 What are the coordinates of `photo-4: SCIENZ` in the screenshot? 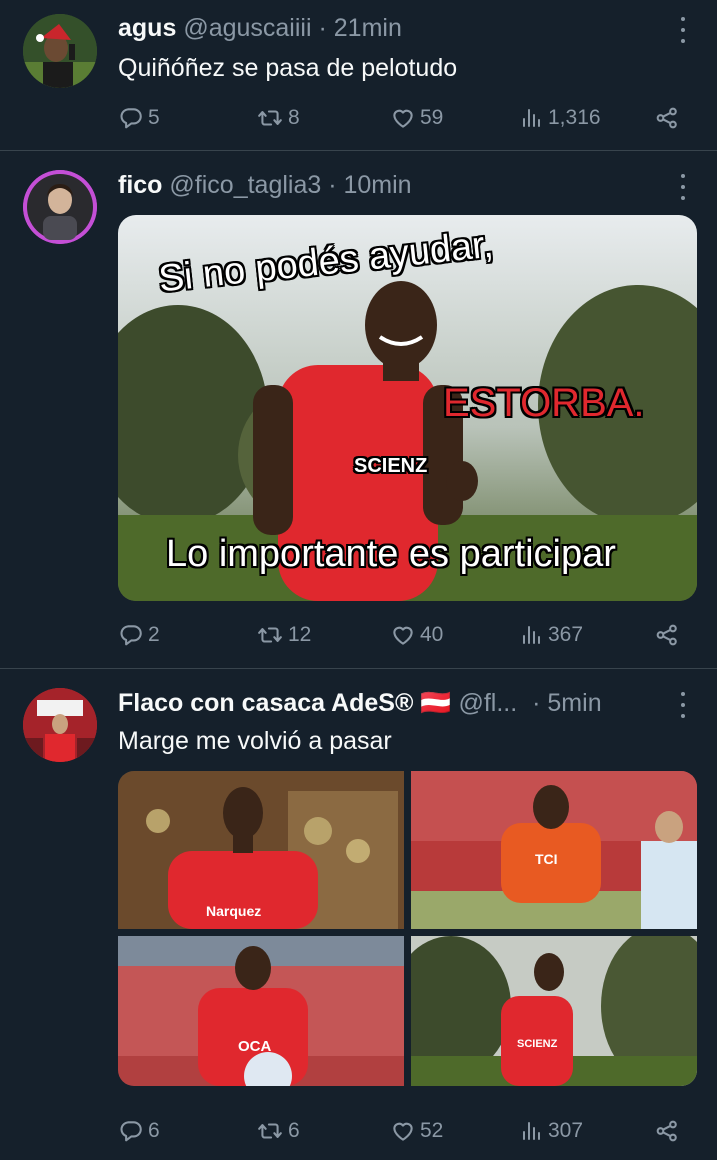 It's located at (554, 1011).